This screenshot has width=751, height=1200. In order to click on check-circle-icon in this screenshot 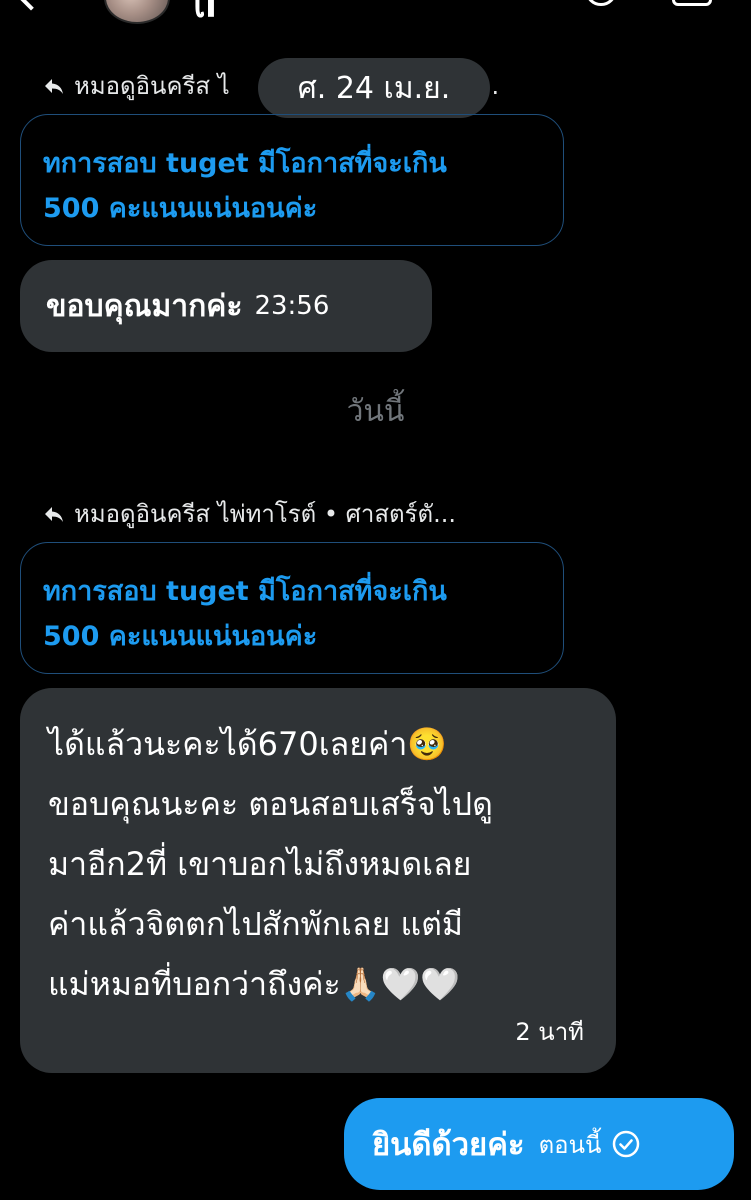, I will do `click(626, 1144)`.